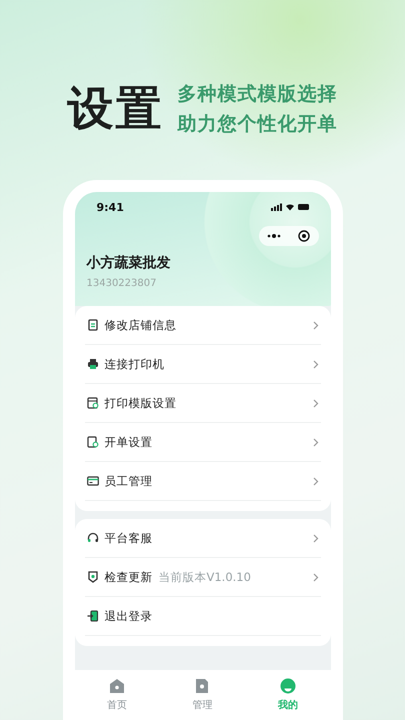  What do you see at coordinates (288, 236) in the screenshot?
I see `capsule-menu` at bounding box center [288, 236].